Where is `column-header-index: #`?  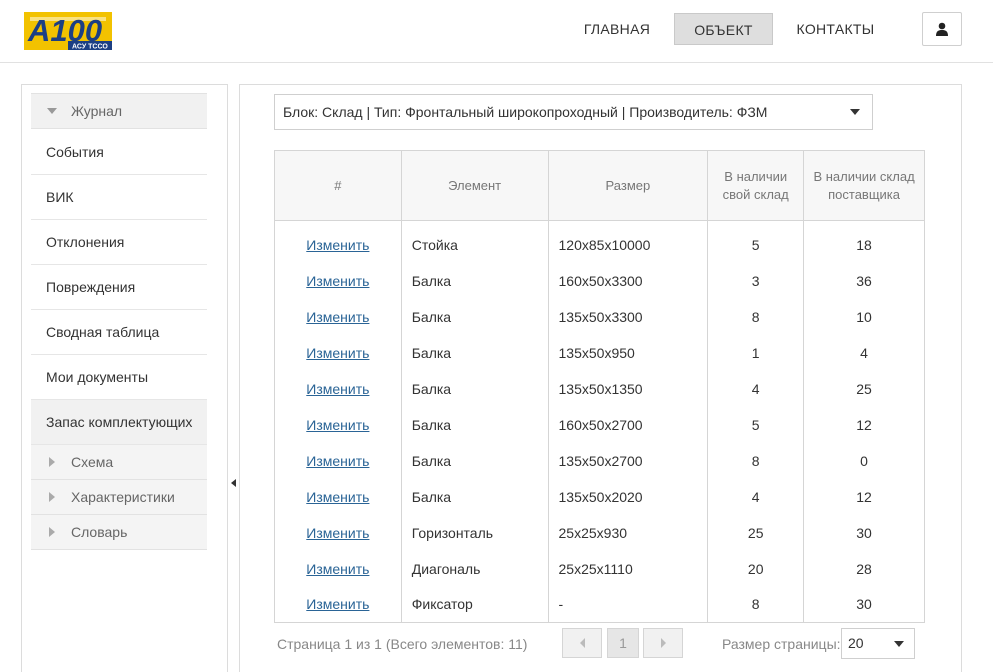
column-header-index: # is located at coordinates (338, 185).